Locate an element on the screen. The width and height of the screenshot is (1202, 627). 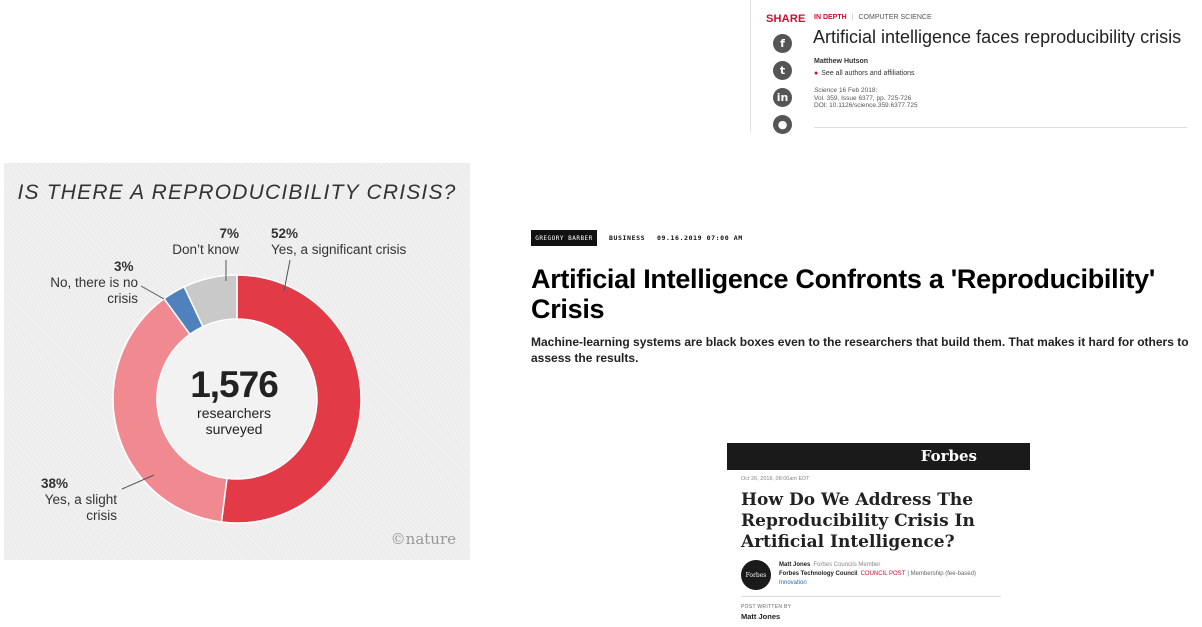
label-significant: 52% Yes, a significant crisis is located at coordinates (339, 241).